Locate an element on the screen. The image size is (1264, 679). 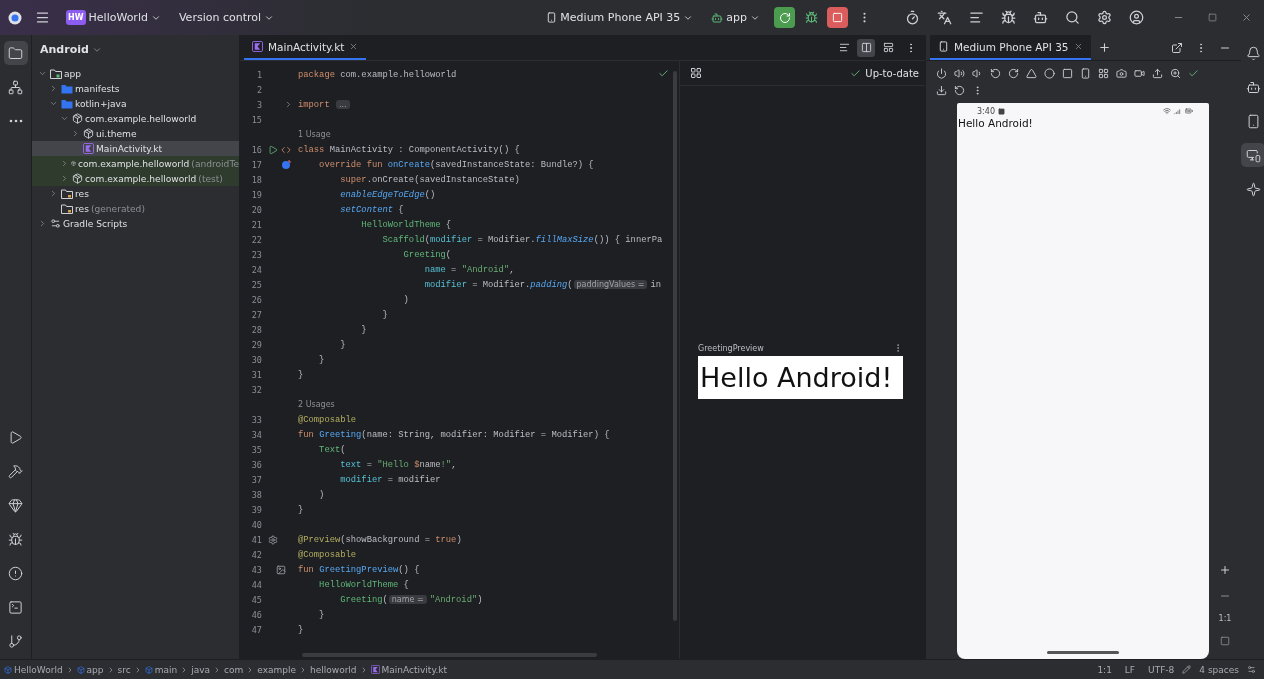
rendered-preview: Hello Android! is located at coordinates (800, 377).